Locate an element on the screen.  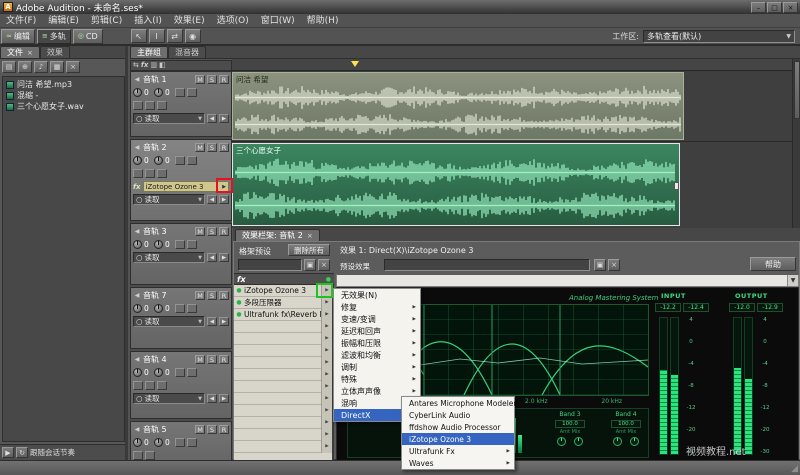
track-name: 音轨 5 is located at coordinates (168, 429).